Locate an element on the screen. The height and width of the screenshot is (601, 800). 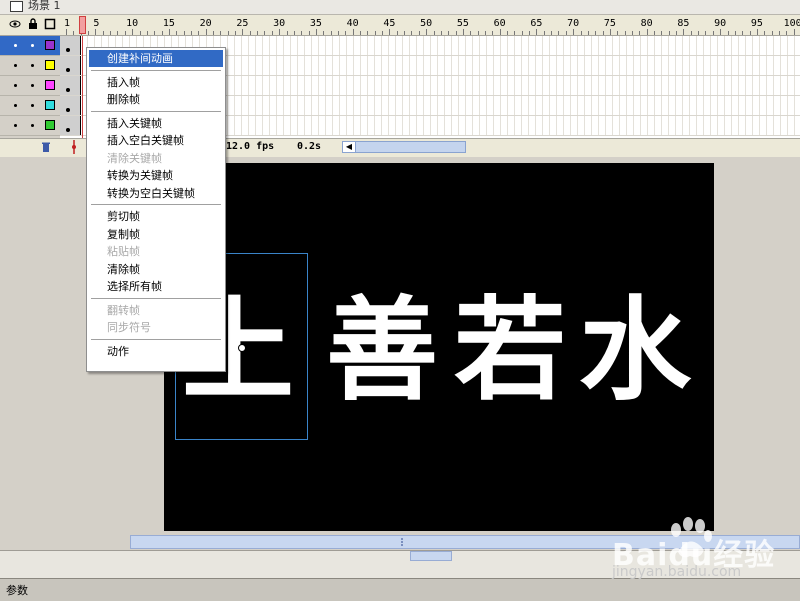
layer-list is located at coordinates (30, 87).